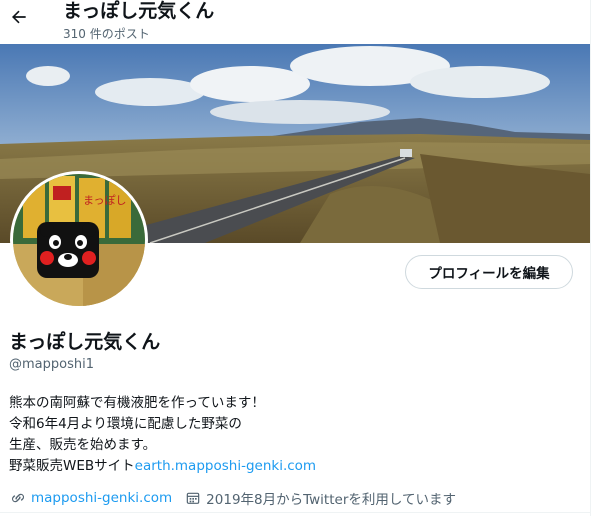 The width and height of the screenshot is (595, 516). I want to click on joined-date: 2019年8月からTwitterを利用しています, so click(331, 500).